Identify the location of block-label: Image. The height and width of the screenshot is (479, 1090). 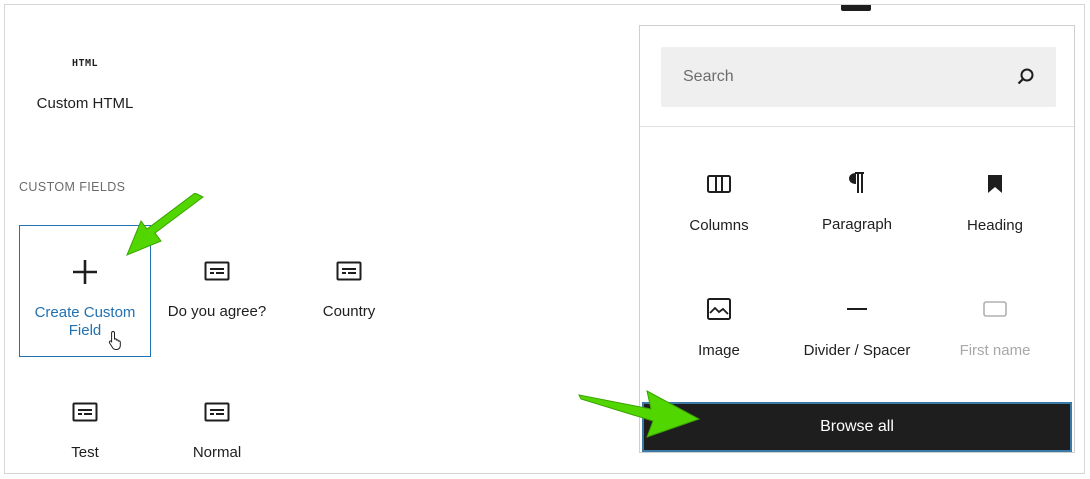
(719, 350).